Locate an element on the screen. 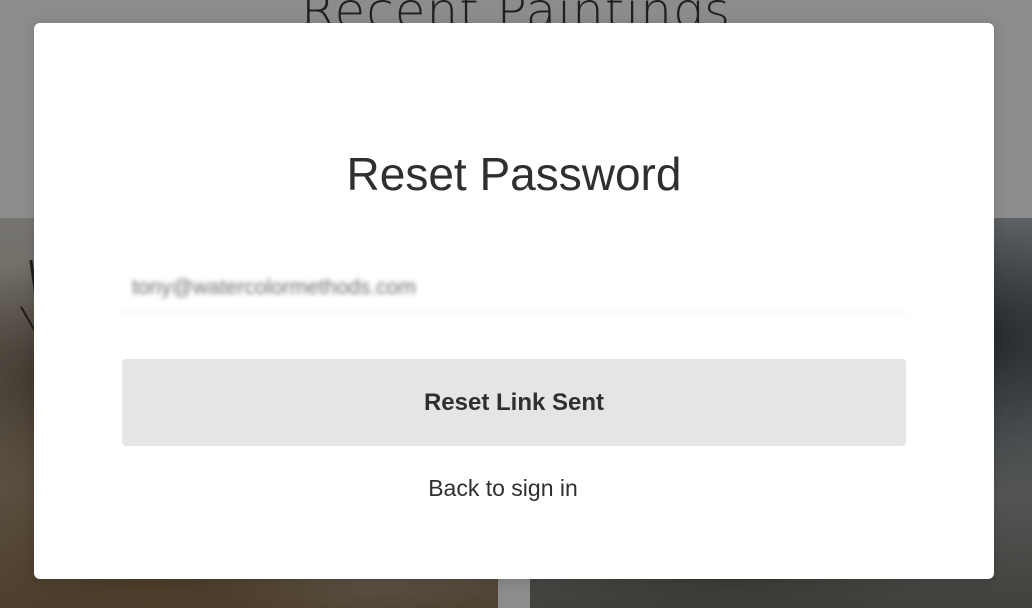 Image resolution: width=1032 pixels, height=608 pixels. reset-link-sent-button: Reset Link Sent is located at coordinates (514, 402).